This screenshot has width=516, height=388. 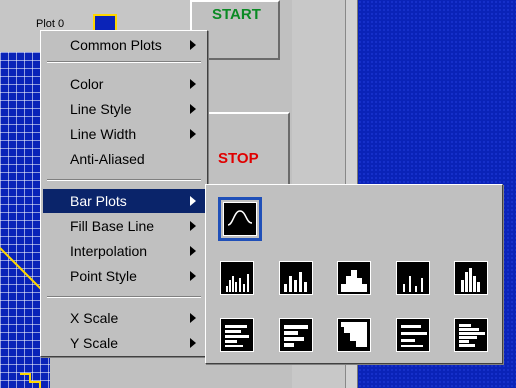 What do you see at coordinates (107, 159) in the screenshot?
I see `menu-item-label: Anti-Aliased` at bounding box center [107, 159].